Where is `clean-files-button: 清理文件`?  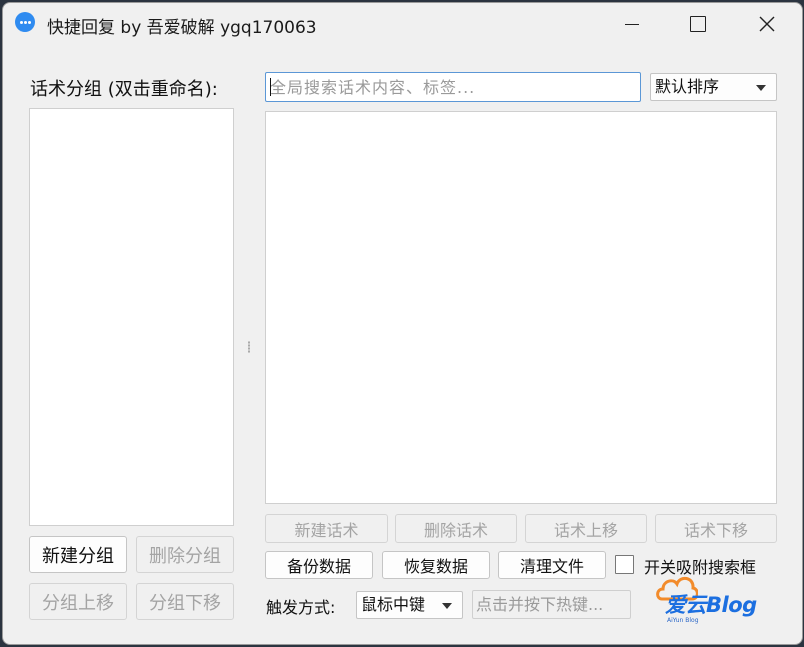
clean-files-button: 清理文件 is located at coordinates (552, 565).